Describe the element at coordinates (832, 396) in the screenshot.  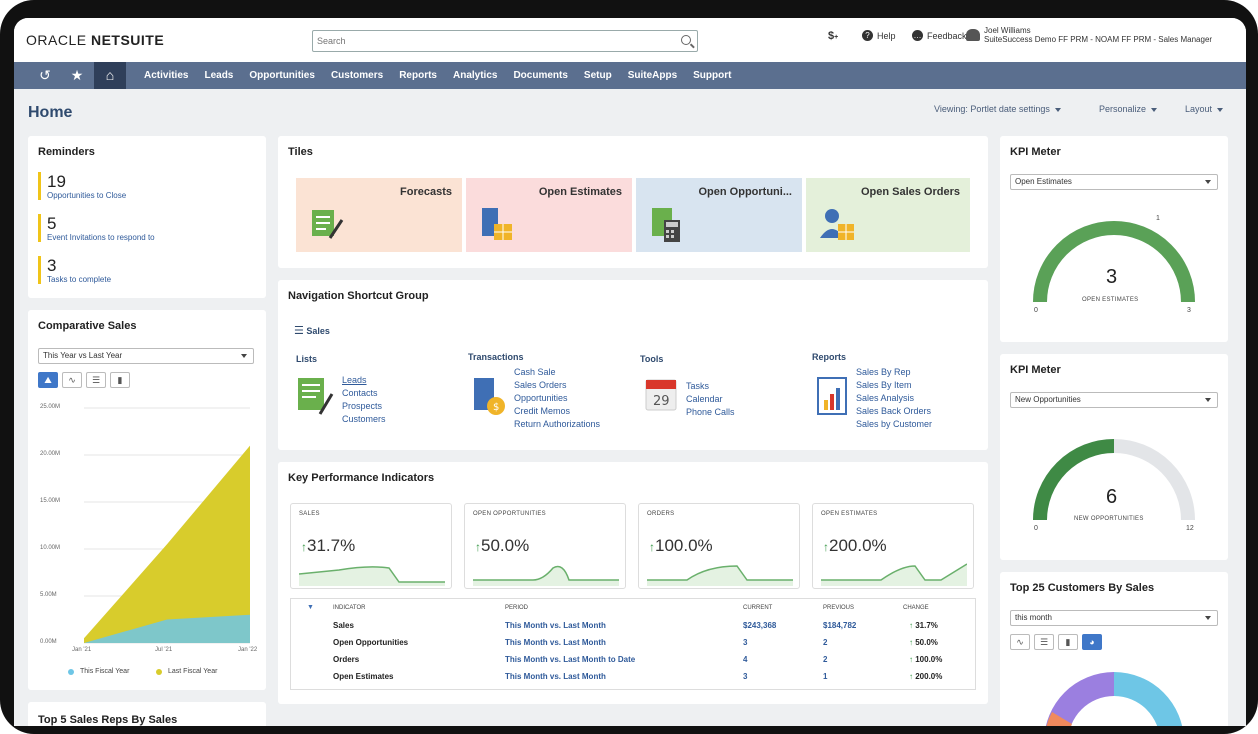
I see `report-chart-icon` at that location.